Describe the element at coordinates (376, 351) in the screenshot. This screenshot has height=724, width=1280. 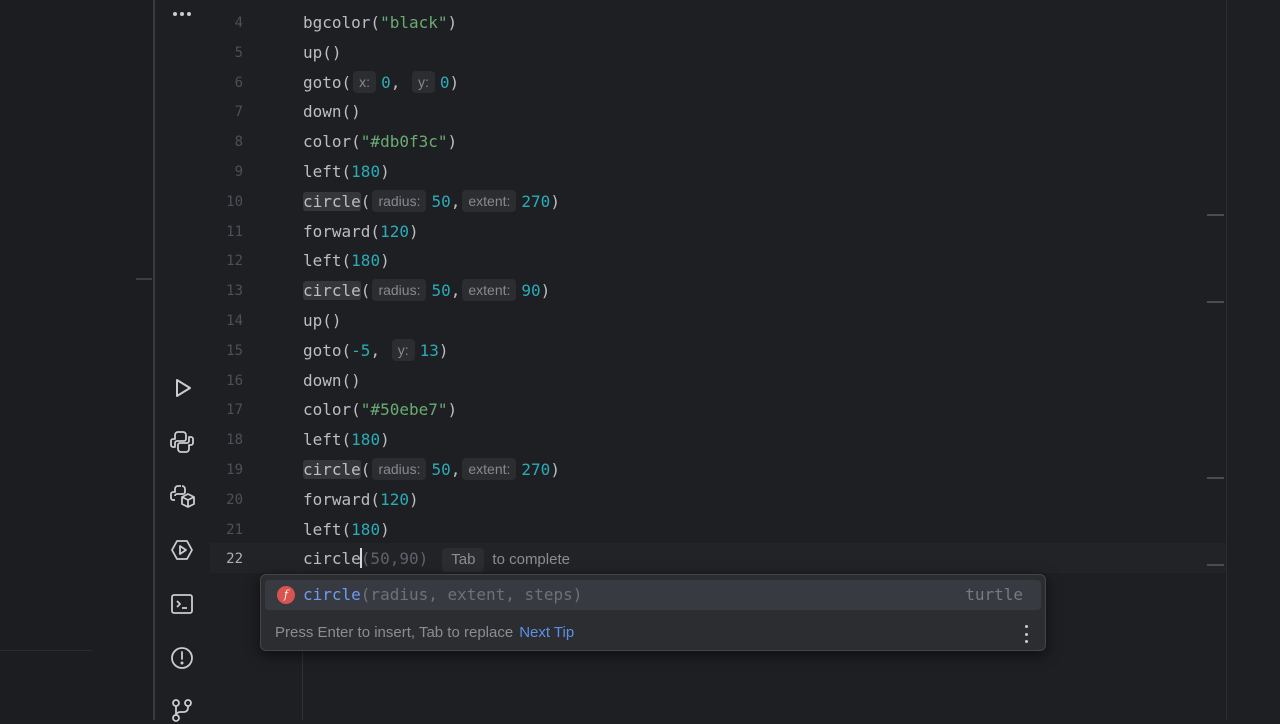
I see `code-text: goto(-5, y: 13)` at that location.